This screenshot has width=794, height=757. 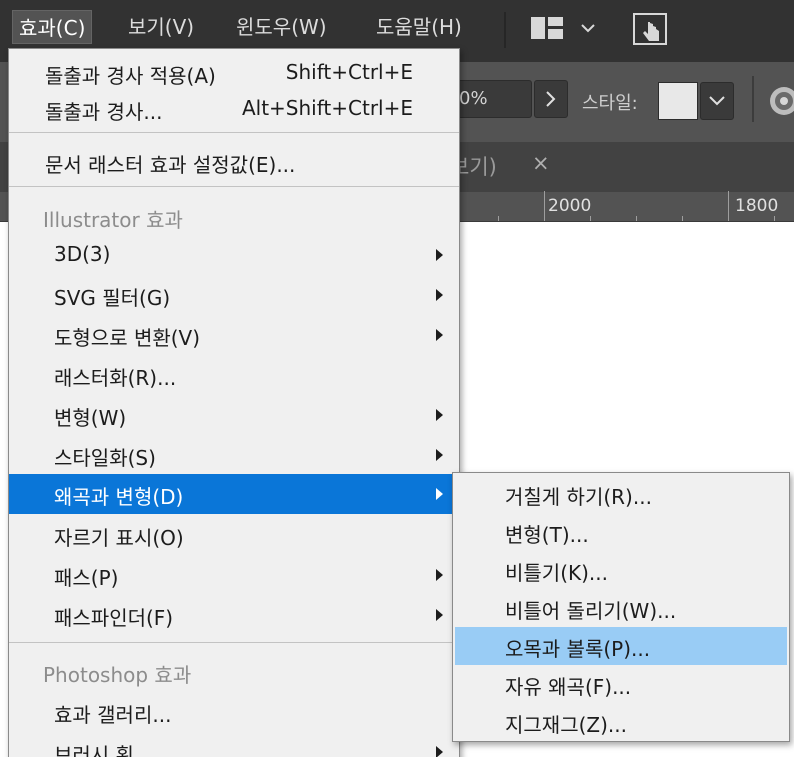 What do you see at coordinates (234, 744) in the screenshot?
I see `menu-item-brush-strokes: 브러시 획` at bounding box center [234, 744].